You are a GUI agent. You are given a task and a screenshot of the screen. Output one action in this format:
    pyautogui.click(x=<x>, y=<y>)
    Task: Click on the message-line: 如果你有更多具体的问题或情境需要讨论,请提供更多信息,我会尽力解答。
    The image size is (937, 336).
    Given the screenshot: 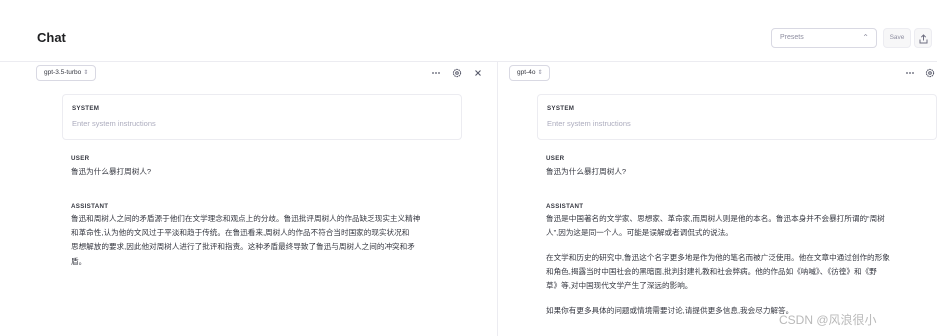 What is the action you would take?
    pyautogui.click(x=670, y=310)
    